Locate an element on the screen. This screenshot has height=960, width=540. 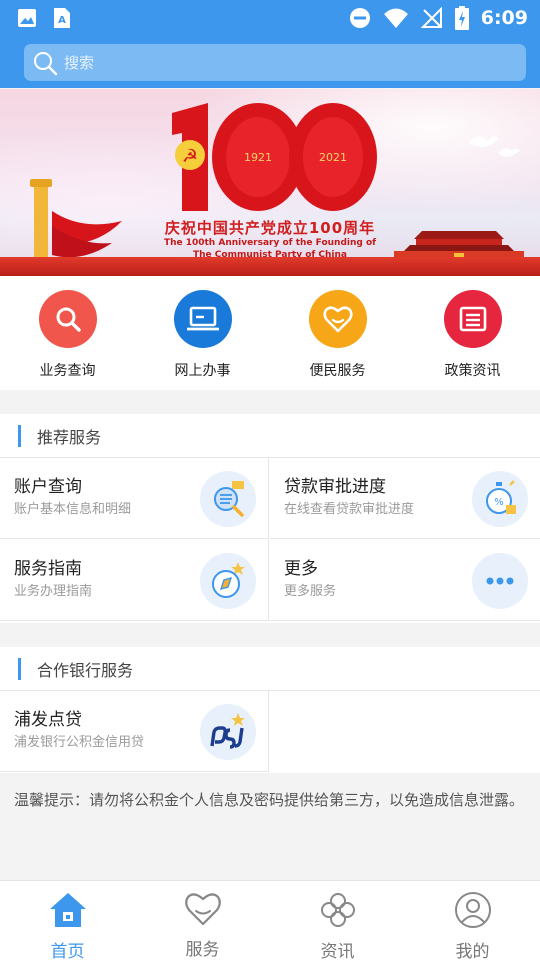
quick-action-label: 便民服务 is located at coordinates (337, 371).